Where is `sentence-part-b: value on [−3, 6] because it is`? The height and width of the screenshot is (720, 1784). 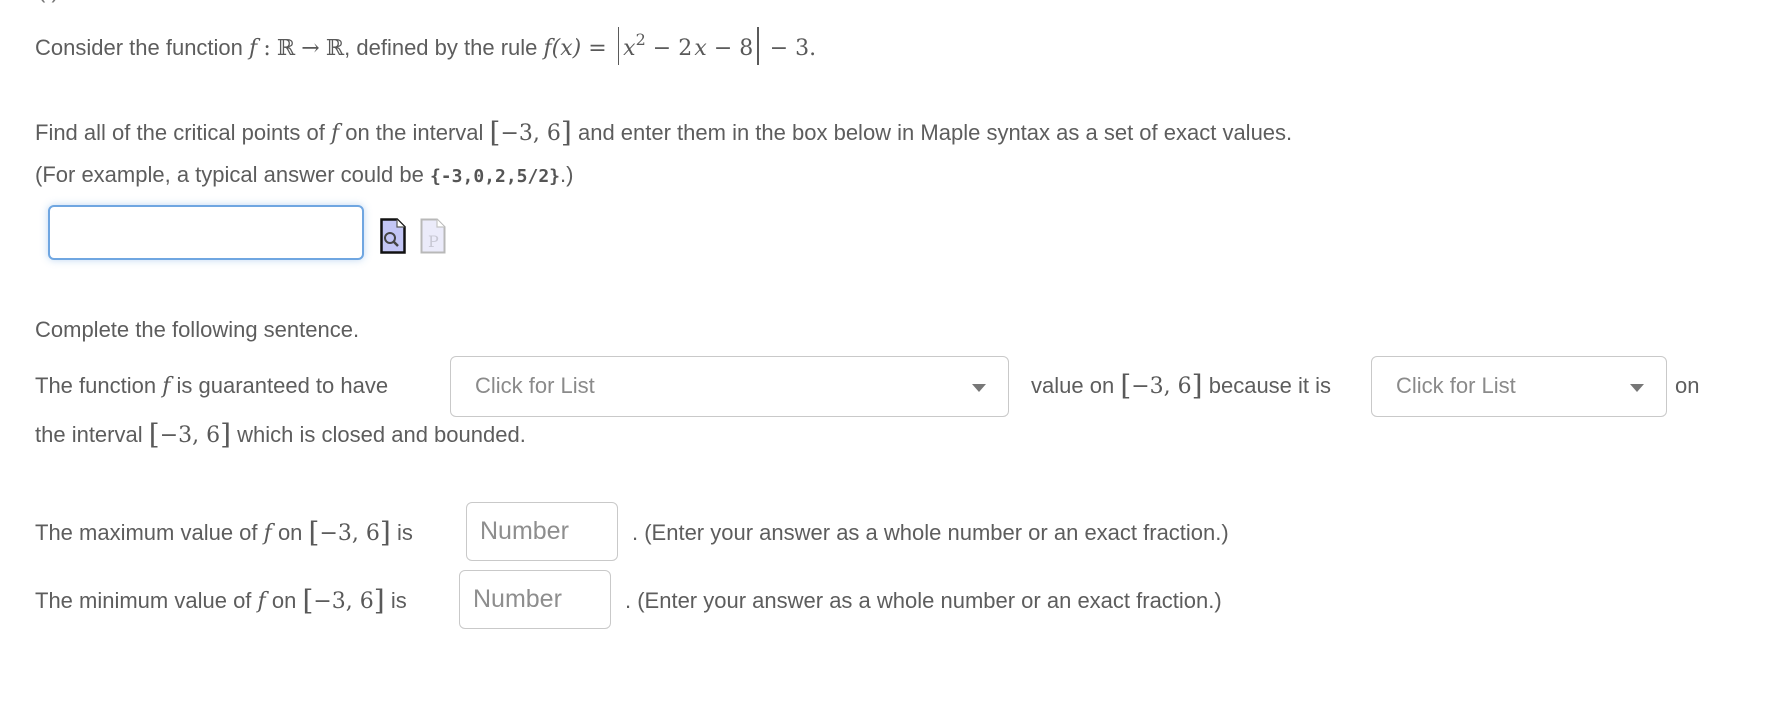
sentence-part-b: value on [−3, 6] because it is is located at coordinates (1181, 386).